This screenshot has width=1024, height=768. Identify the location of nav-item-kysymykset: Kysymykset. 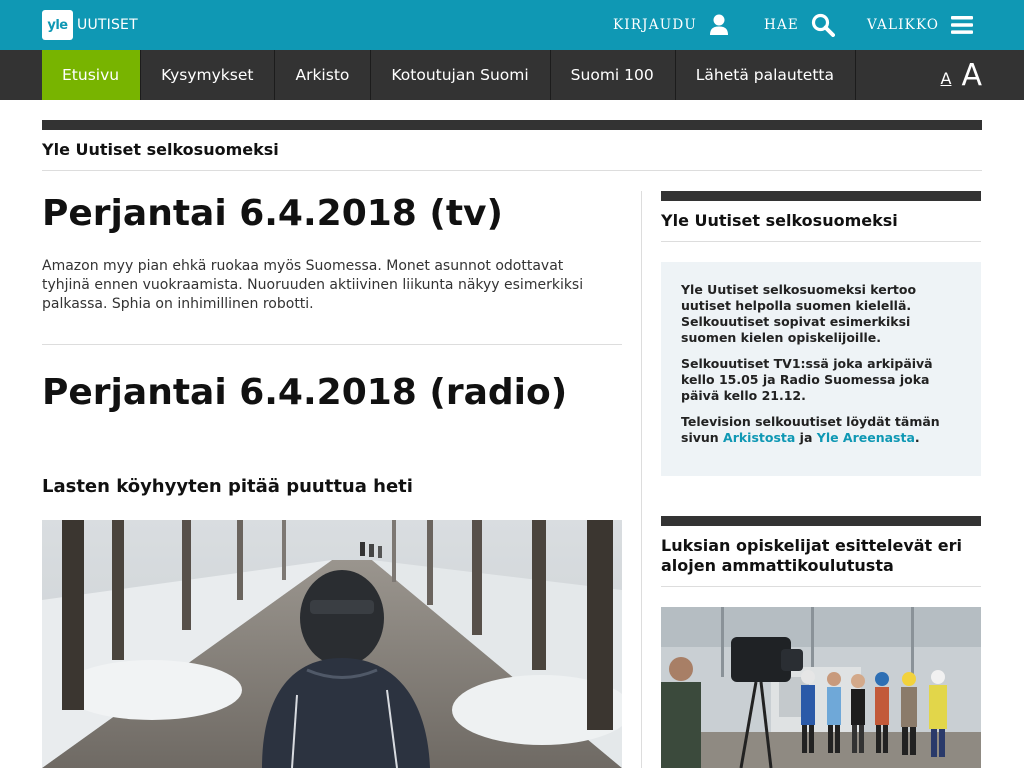
(208, 75).